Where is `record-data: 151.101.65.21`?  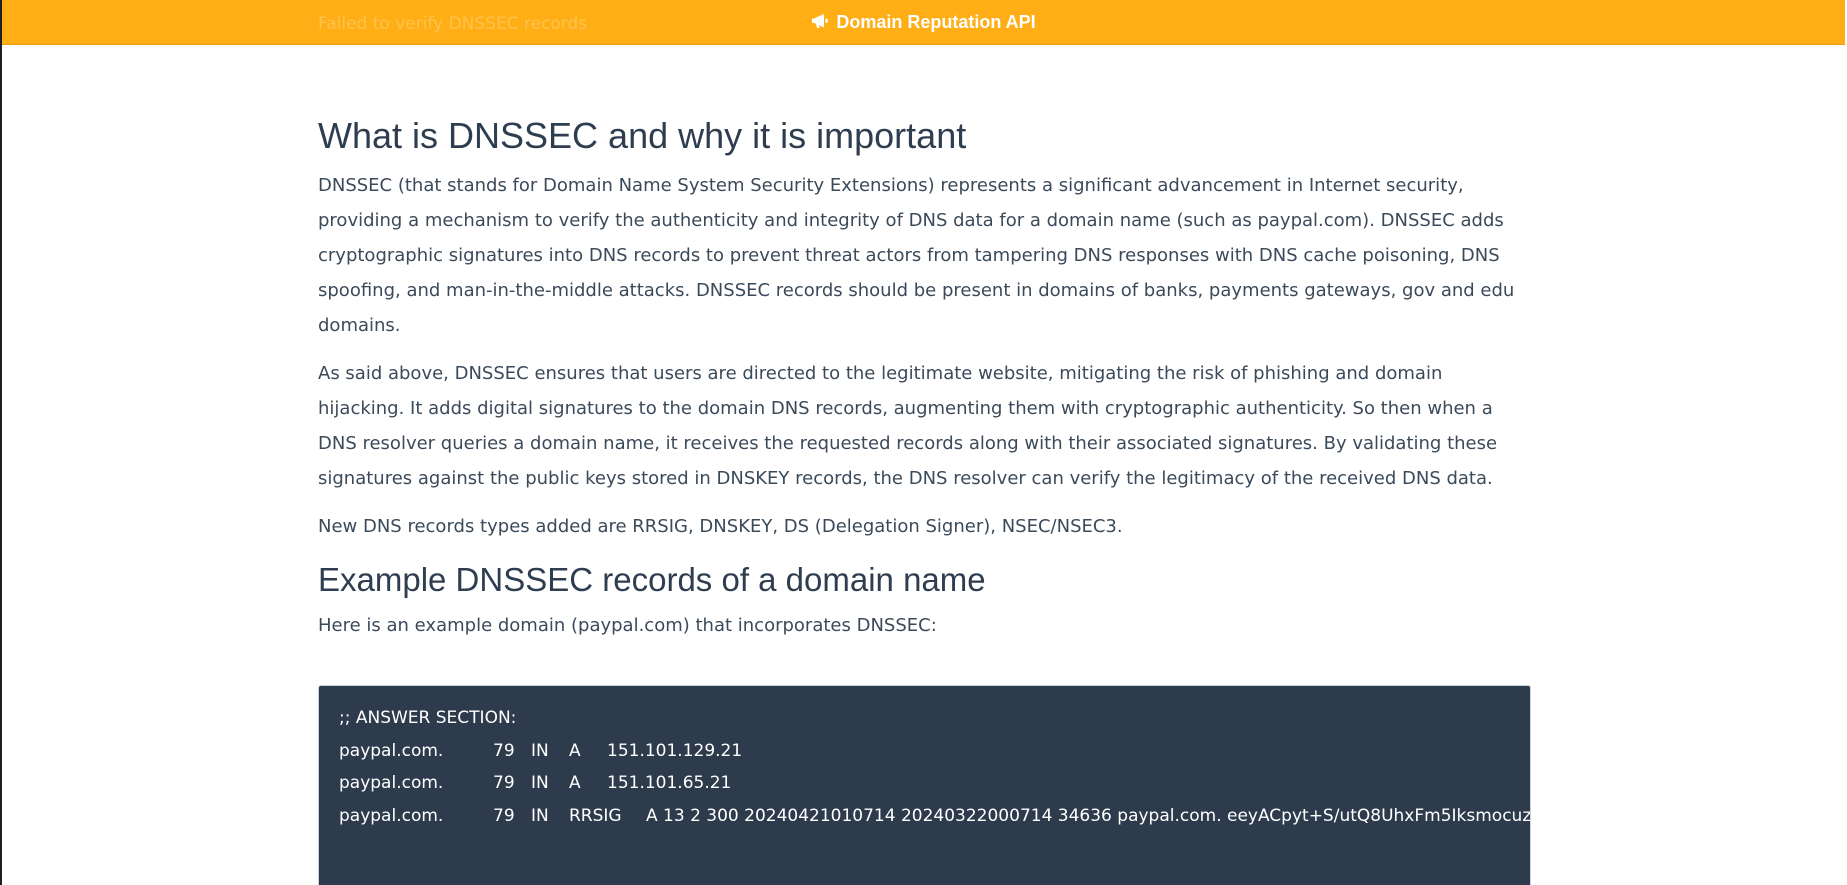
record-data: 151.101.65.21 is located at coordinates (669, 783).